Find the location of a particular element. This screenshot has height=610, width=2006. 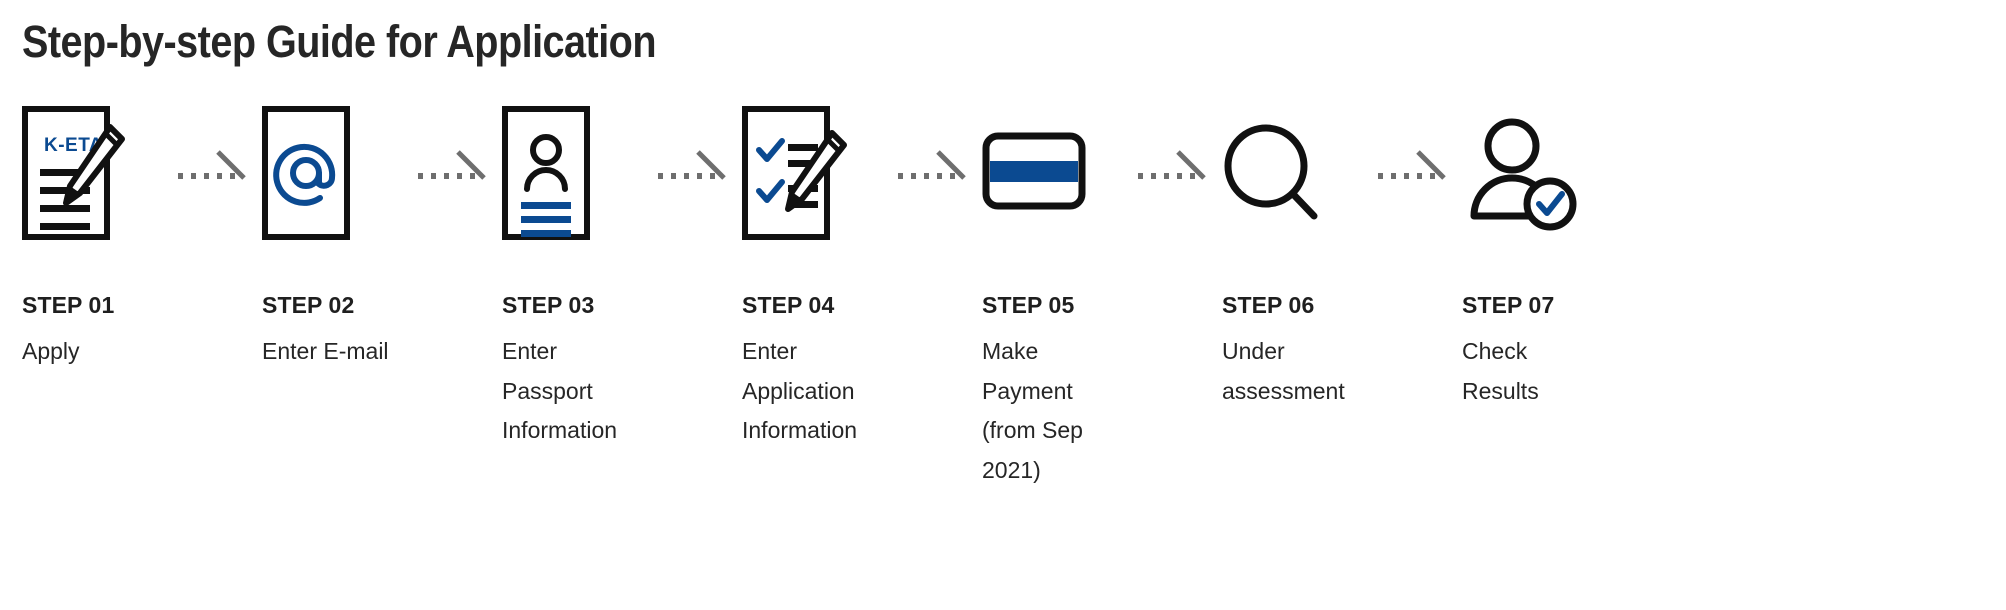

step-05-description: Make Payment (from Sep 2021) is located at coordinates (1032, 410).